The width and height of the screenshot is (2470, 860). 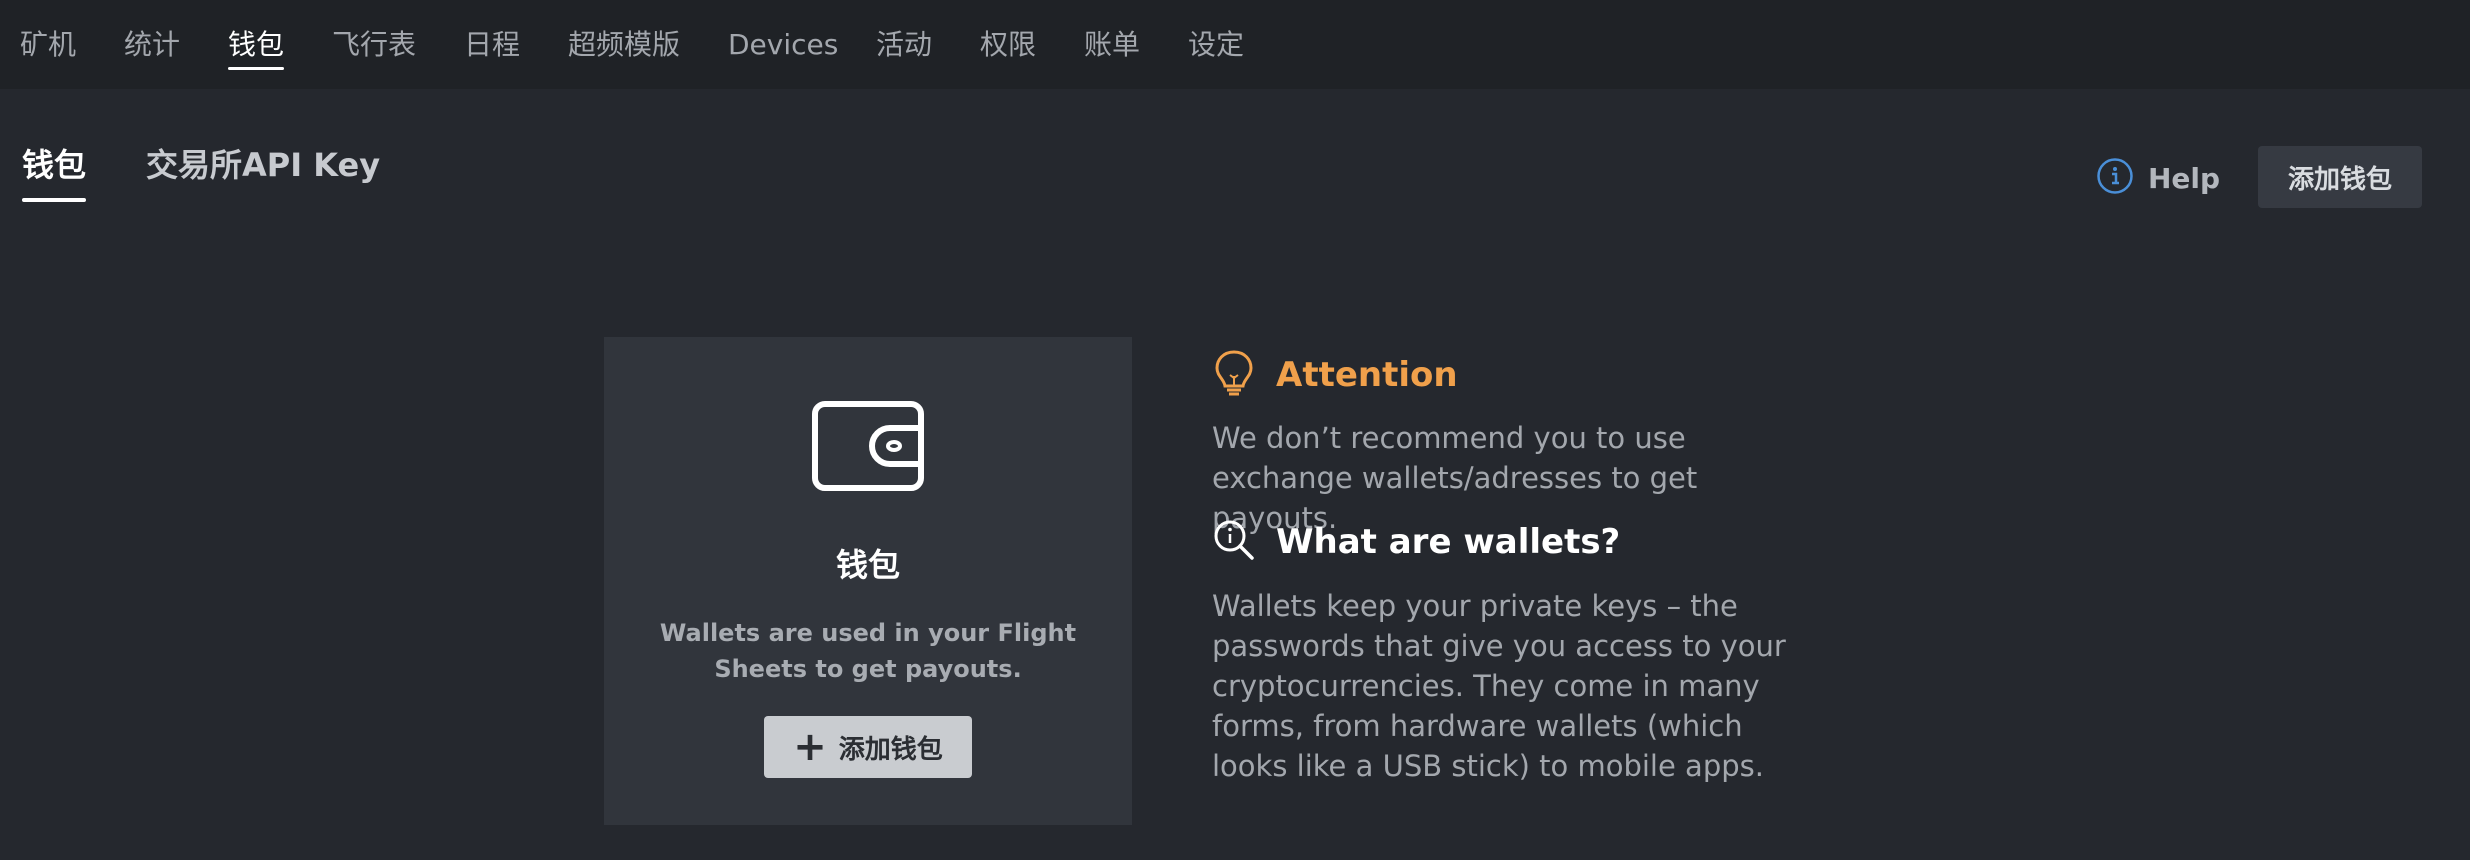 What do you see at coordinates (1234, 542) in the screenshot?
I see `search-info-icon` at bounding box center [1234, 542].